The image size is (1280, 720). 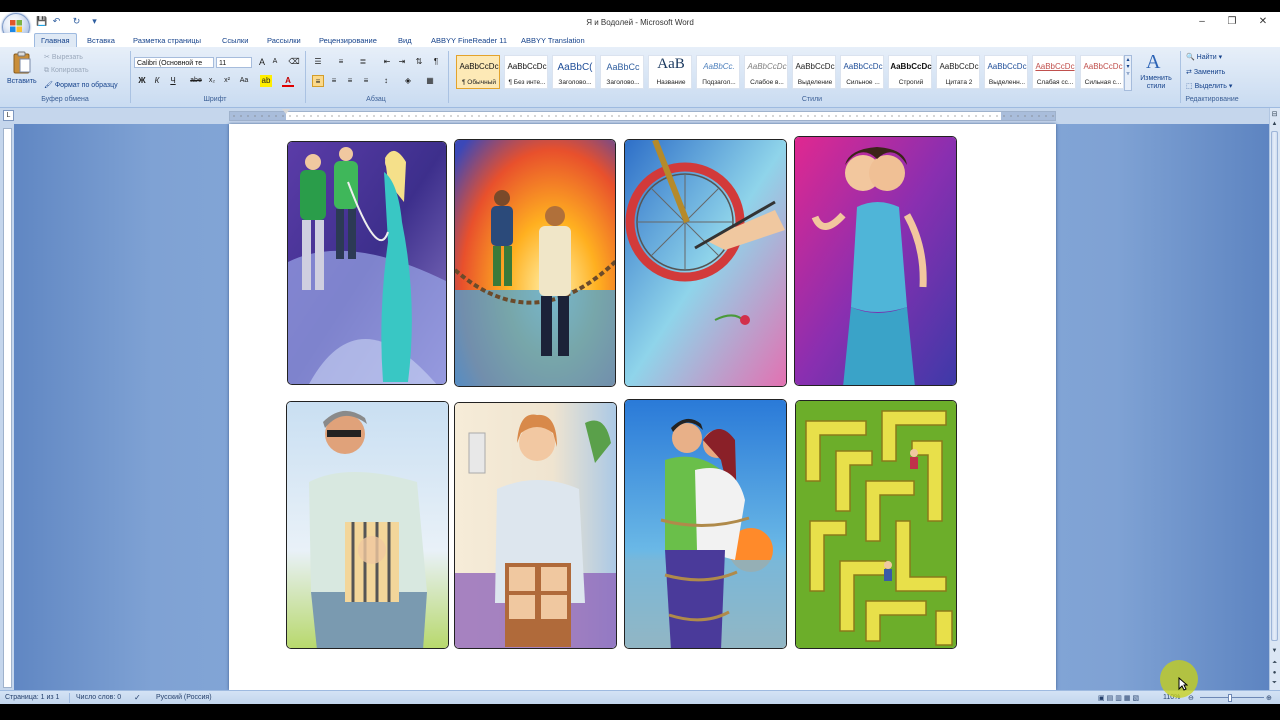 What do you see at coordinates (41, 21) in the screenshot?
I see `save-icon: 💾` at bounding box center [41, 21].